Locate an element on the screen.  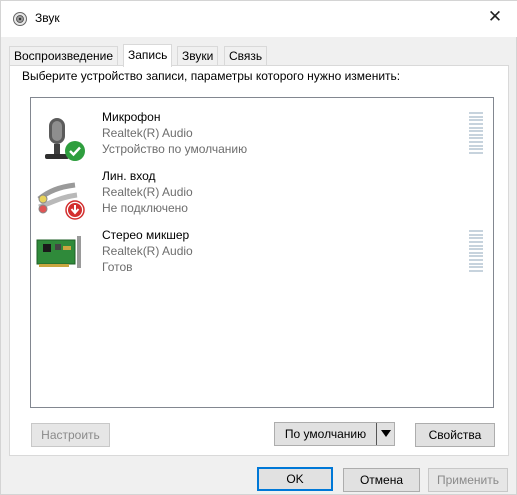
device-name: Микрофон is located at coordinates (131, 117).